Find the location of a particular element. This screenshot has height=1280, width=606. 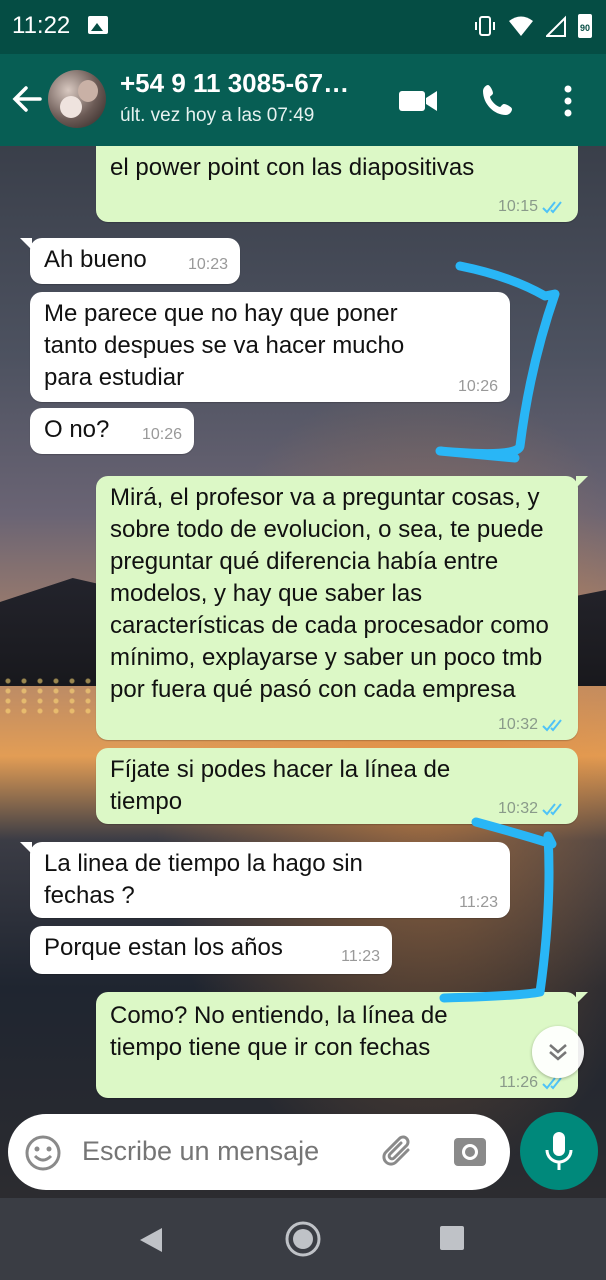

message-bubble-incoming: Porque estan los años 11:23 is located at coordinates (211, 950).